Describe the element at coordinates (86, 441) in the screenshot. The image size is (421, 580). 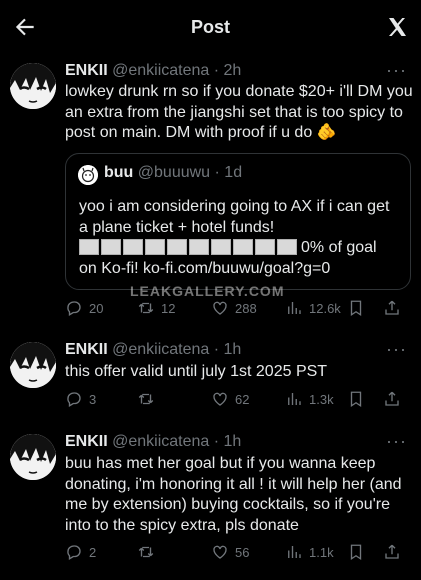
I see `display-name: ENKII` at that location.